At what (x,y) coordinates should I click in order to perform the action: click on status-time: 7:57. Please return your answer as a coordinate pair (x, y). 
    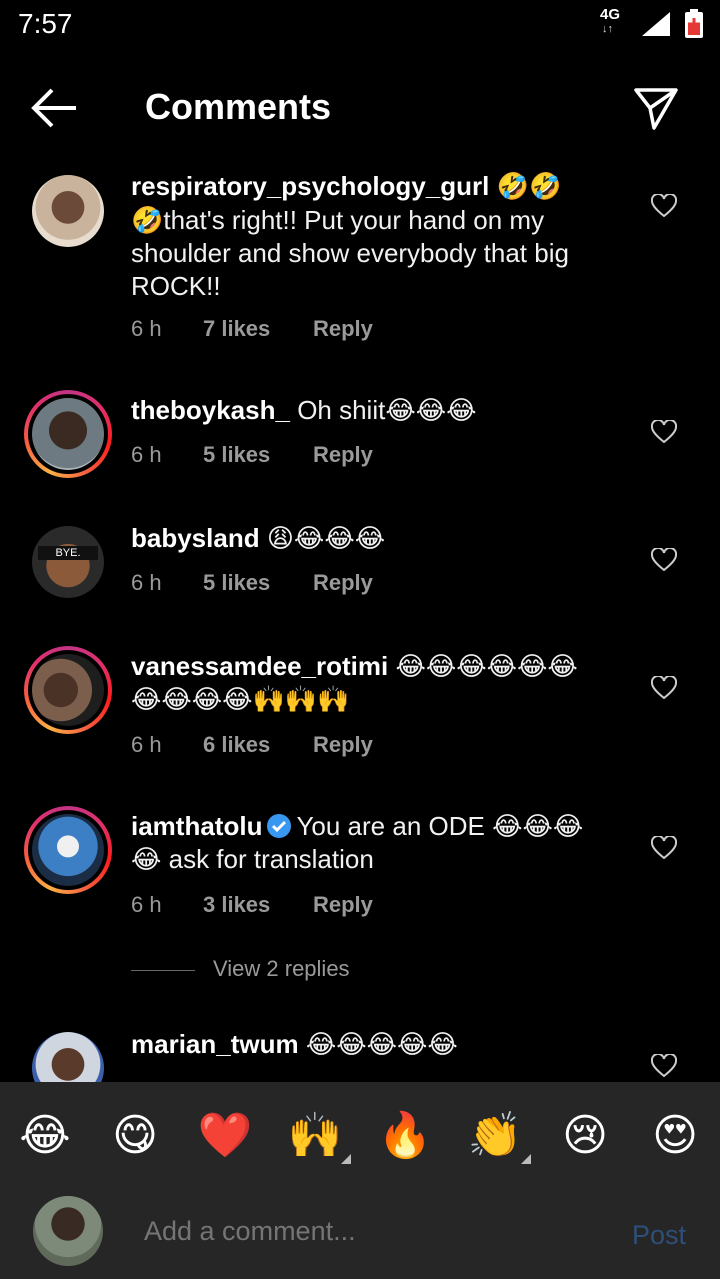
    Looking at the image, I should click on (45, 23).